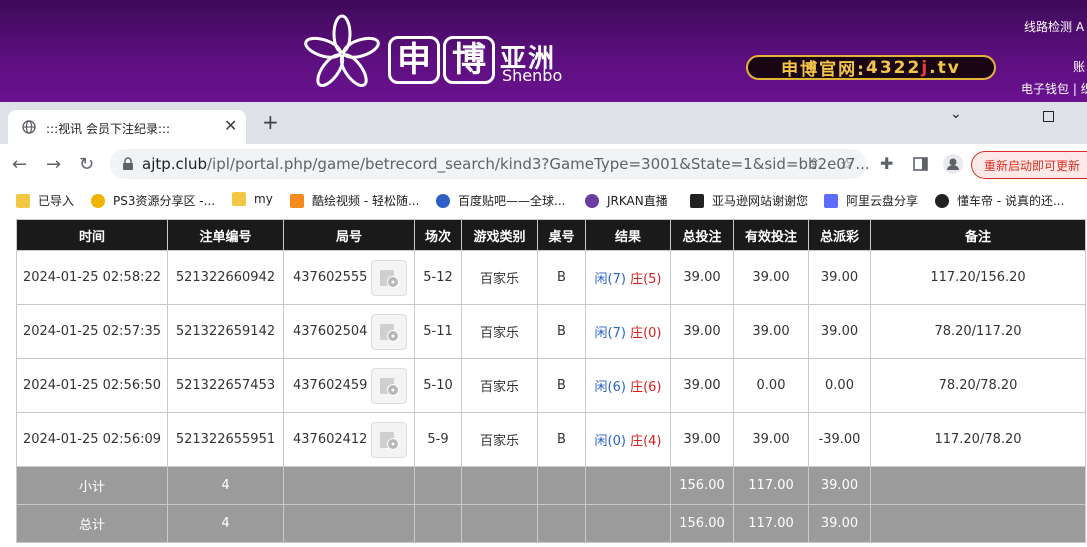 This screenshot has width=1087, height=547. I want to click on bookmark-star-icon: ☆, so click(846, 164).